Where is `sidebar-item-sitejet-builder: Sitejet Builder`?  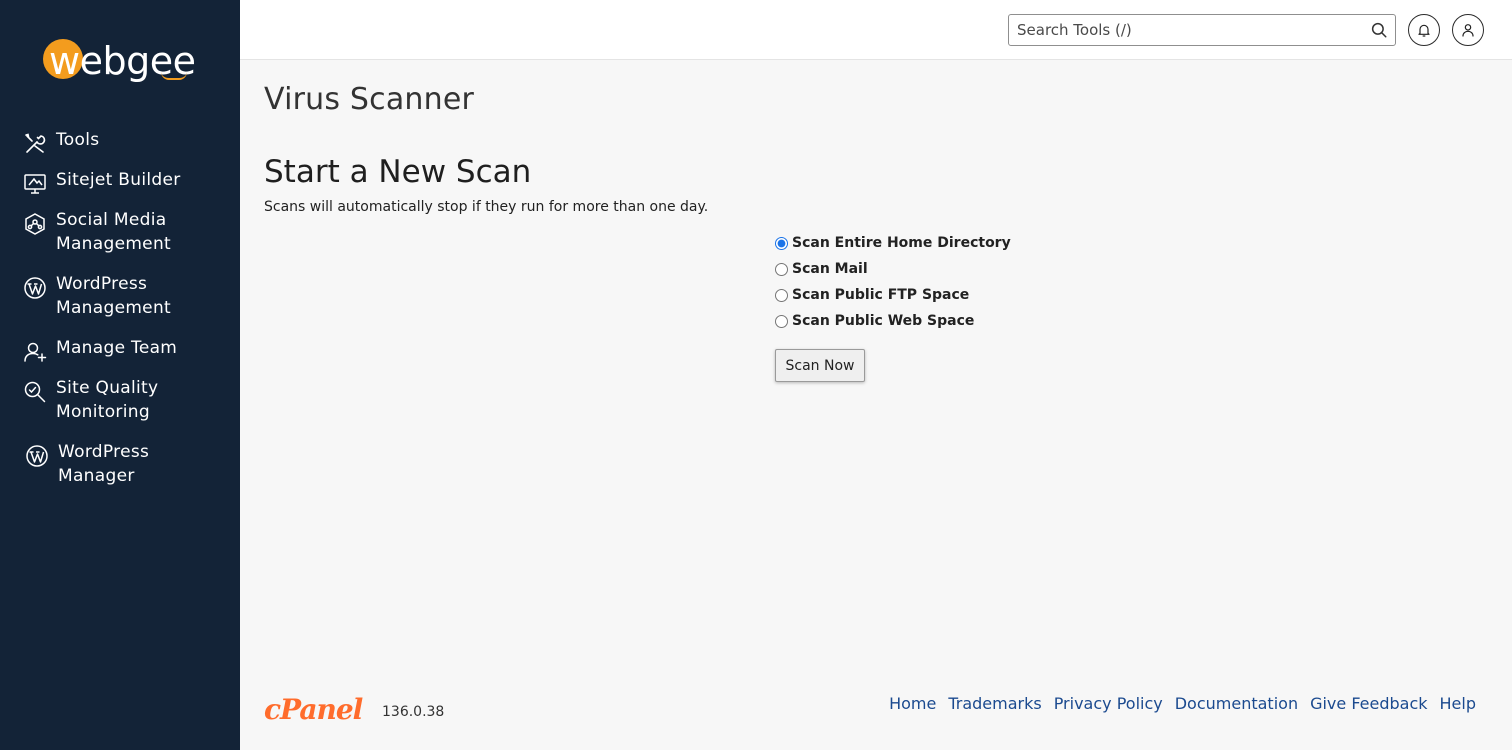 sidebar-item-sitejet-builder: Sitejet Builder is located at coordinates (101, 182).